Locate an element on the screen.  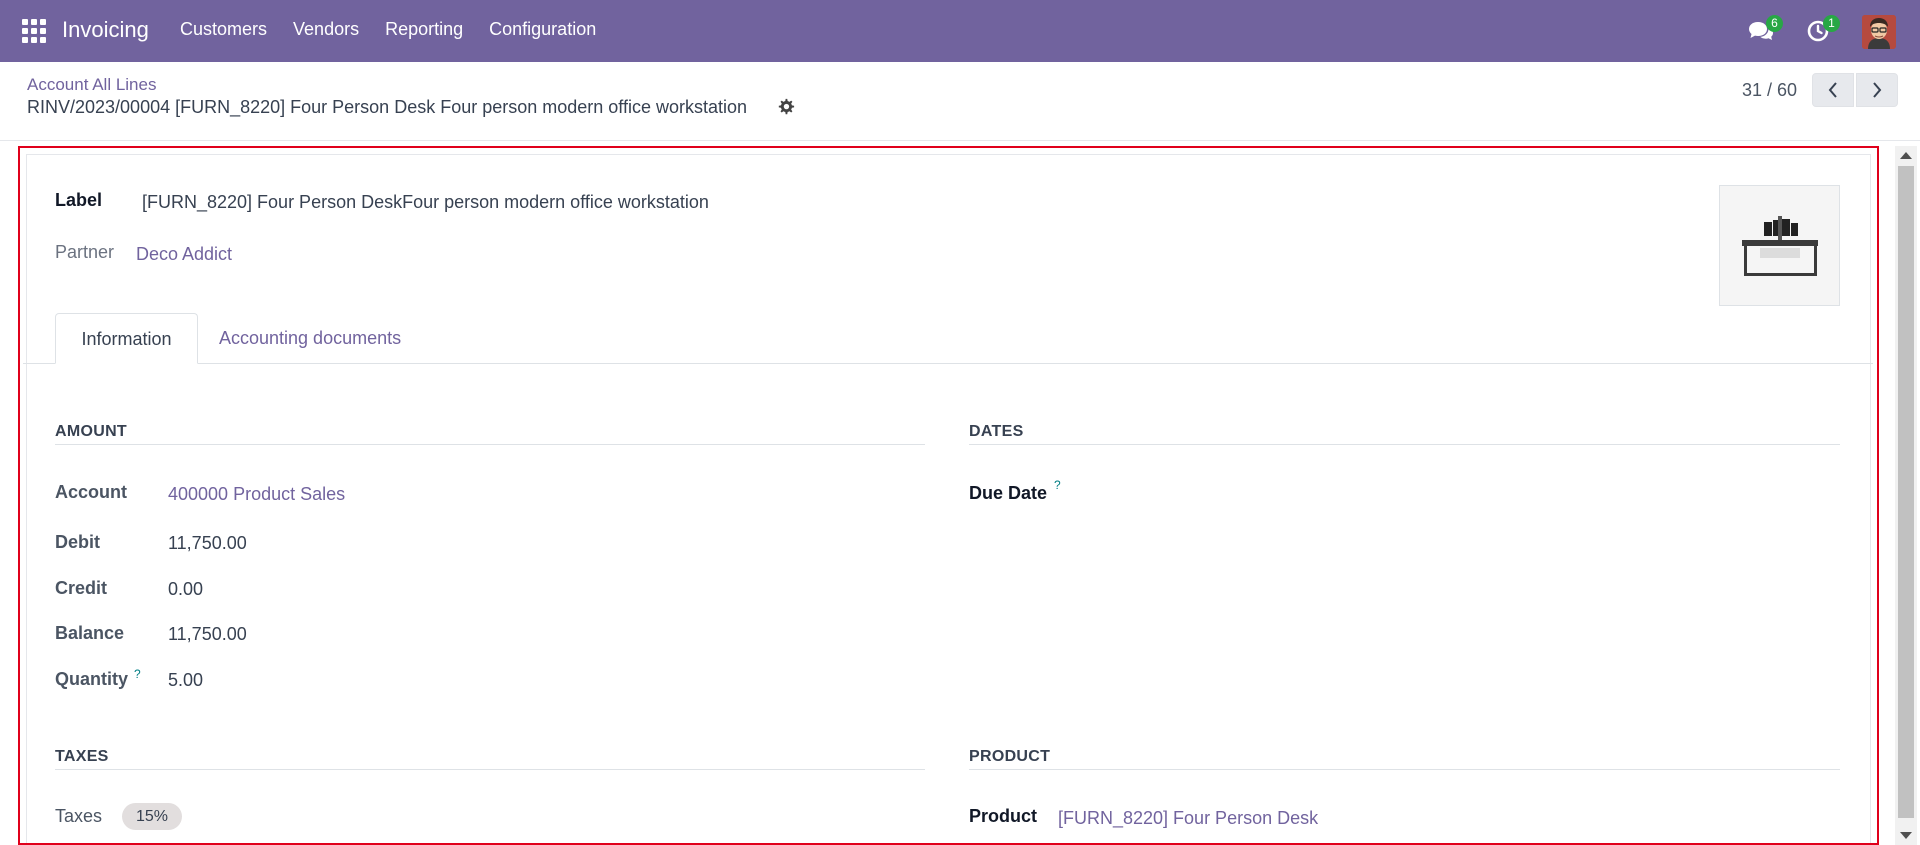
partner-field-label: Partner is located at coordinates (85, 252).